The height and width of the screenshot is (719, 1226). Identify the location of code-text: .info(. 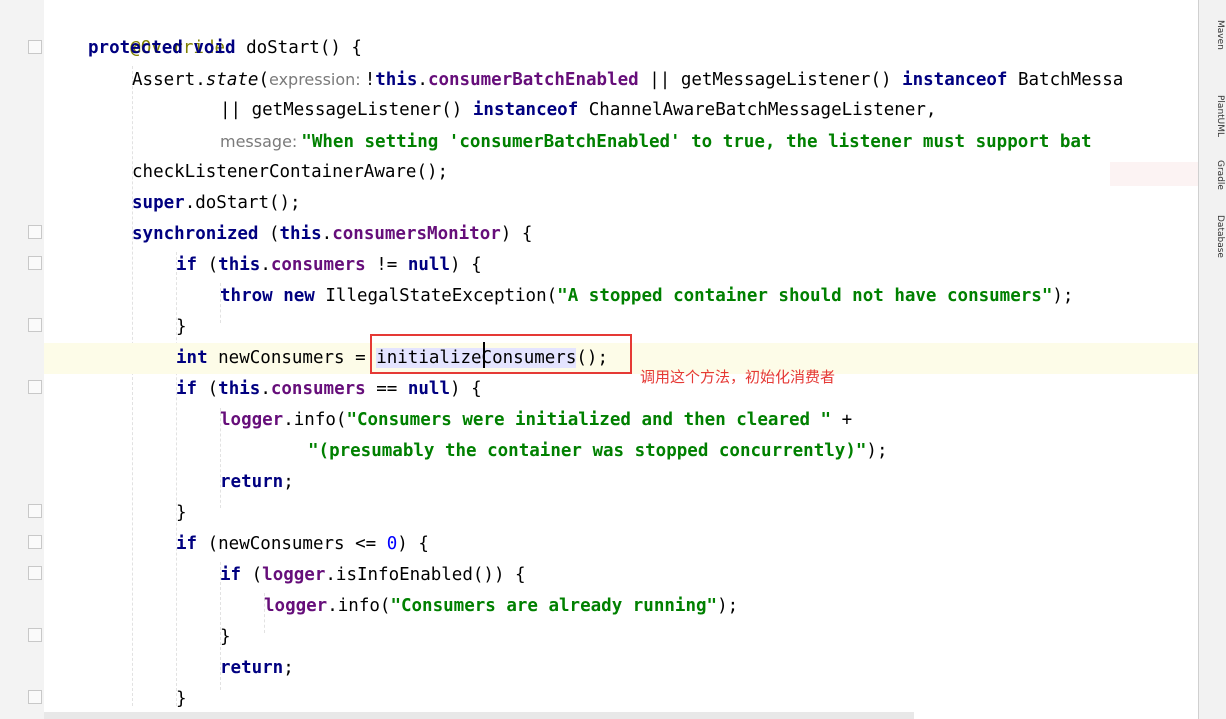
(359, 606).